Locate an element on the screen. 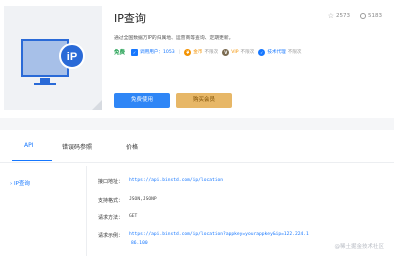 This screenshot has width=394, height=256. vip-tag-label: VIP is located at coordinates (235, 52).